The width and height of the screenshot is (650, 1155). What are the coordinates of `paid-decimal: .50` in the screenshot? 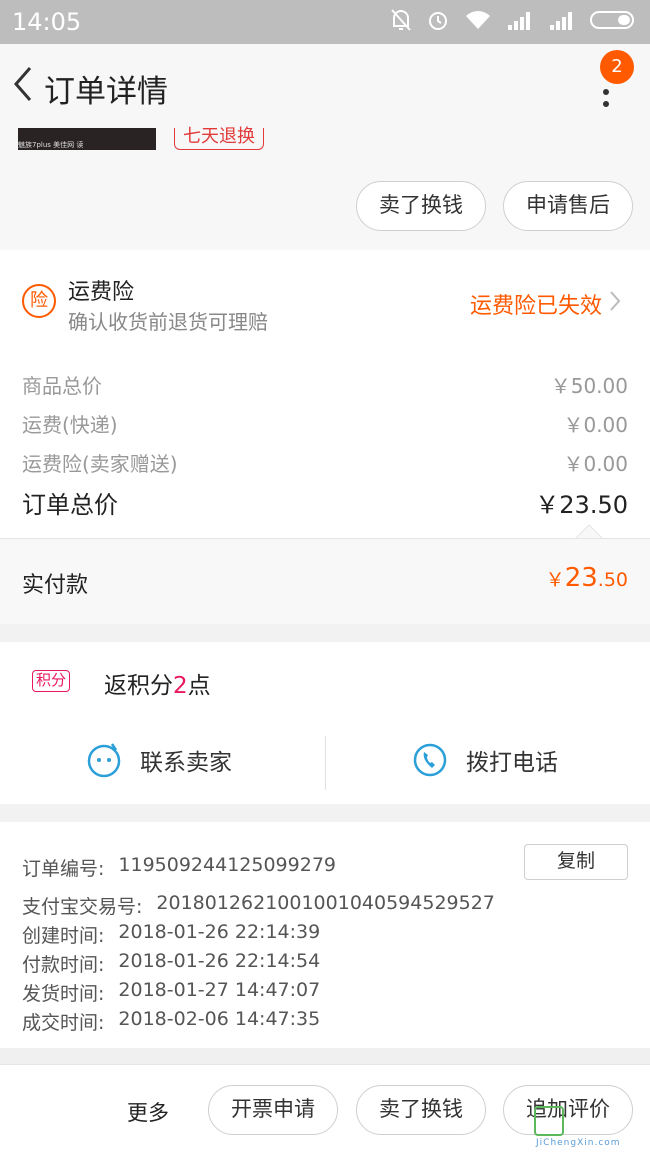 It's located at (612, 580).